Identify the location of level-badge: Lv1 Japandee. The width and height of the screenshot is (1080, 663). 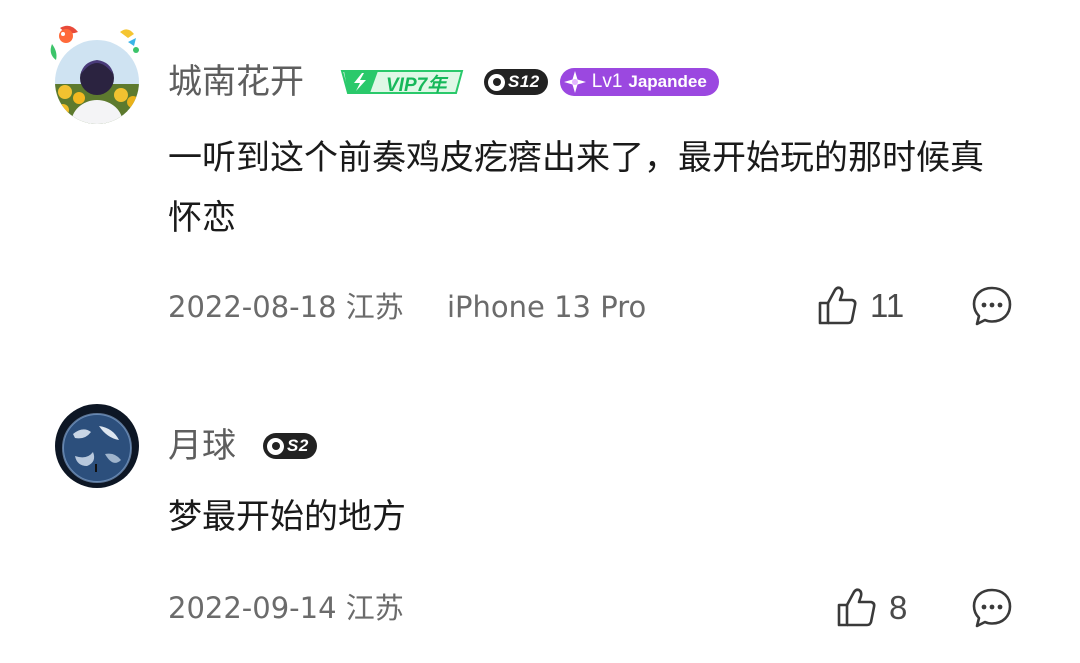
(639, 82).